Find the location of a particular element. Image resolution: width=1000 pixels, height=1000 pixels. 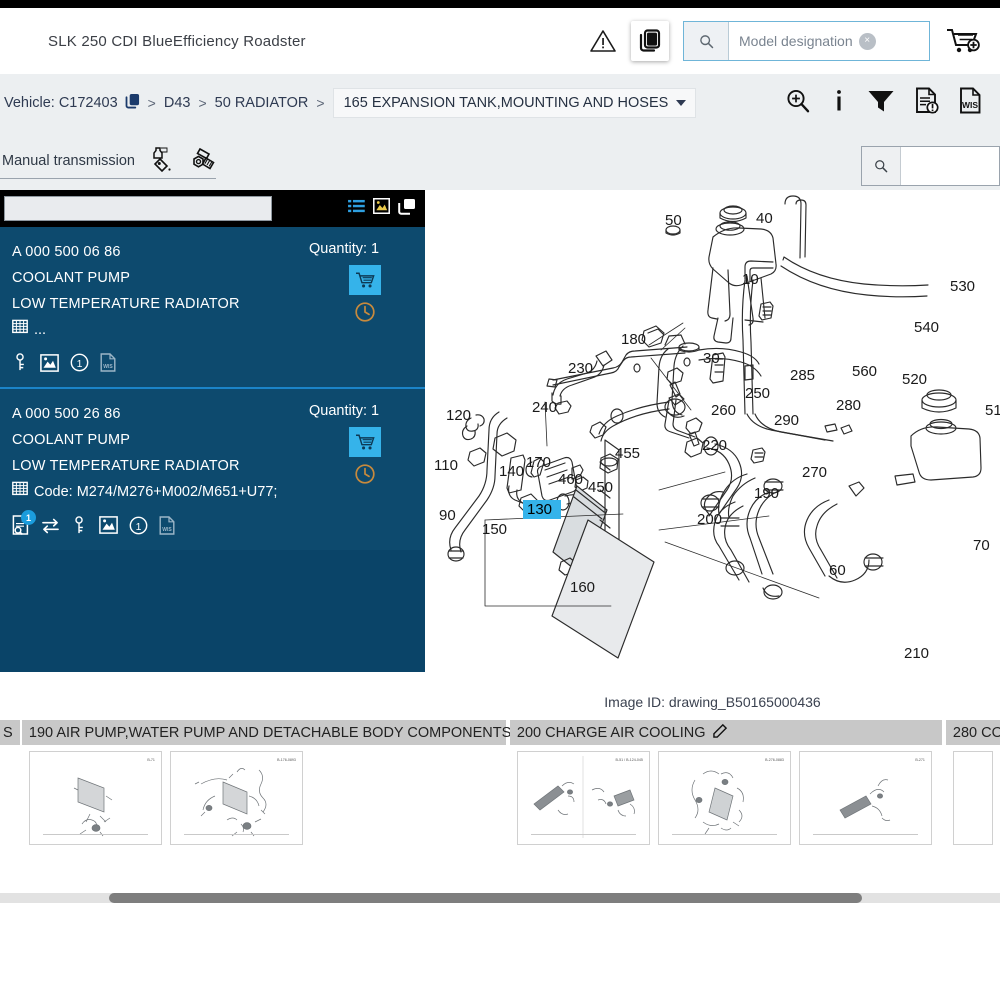

assembly-tab-header: S is located at coordinates (10, 732).